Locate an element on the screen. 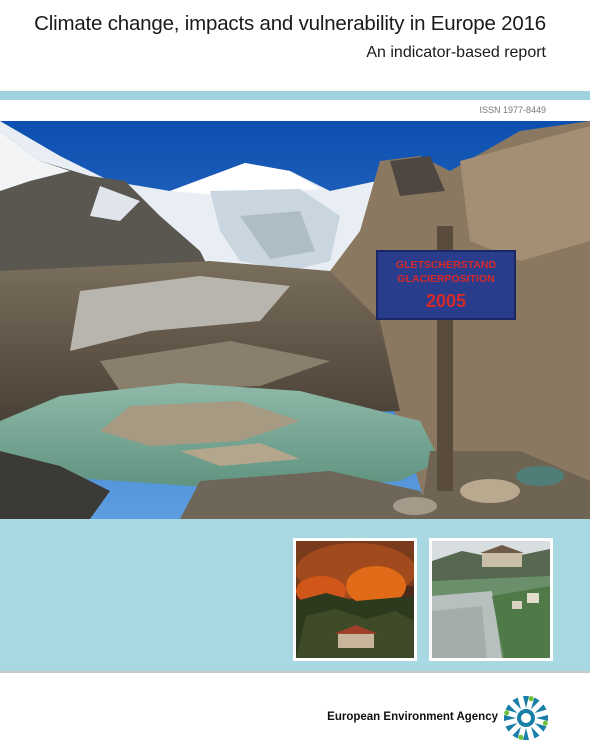  issn-number: ISSN 1977-8449 is located at coordinates (512, 110).